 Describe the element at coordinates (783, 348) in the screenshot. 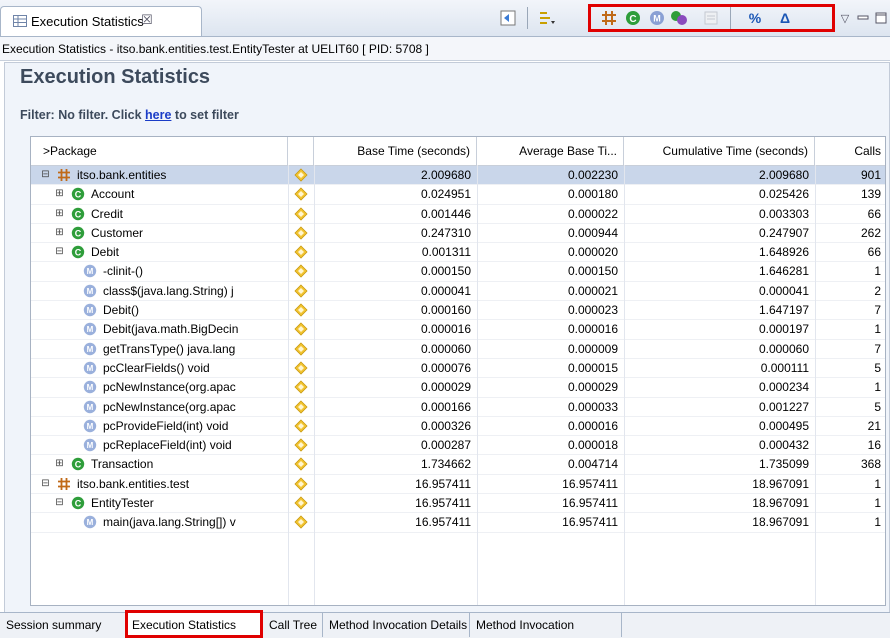

I see `cumulative-time-cell: 0.000060` at that location.